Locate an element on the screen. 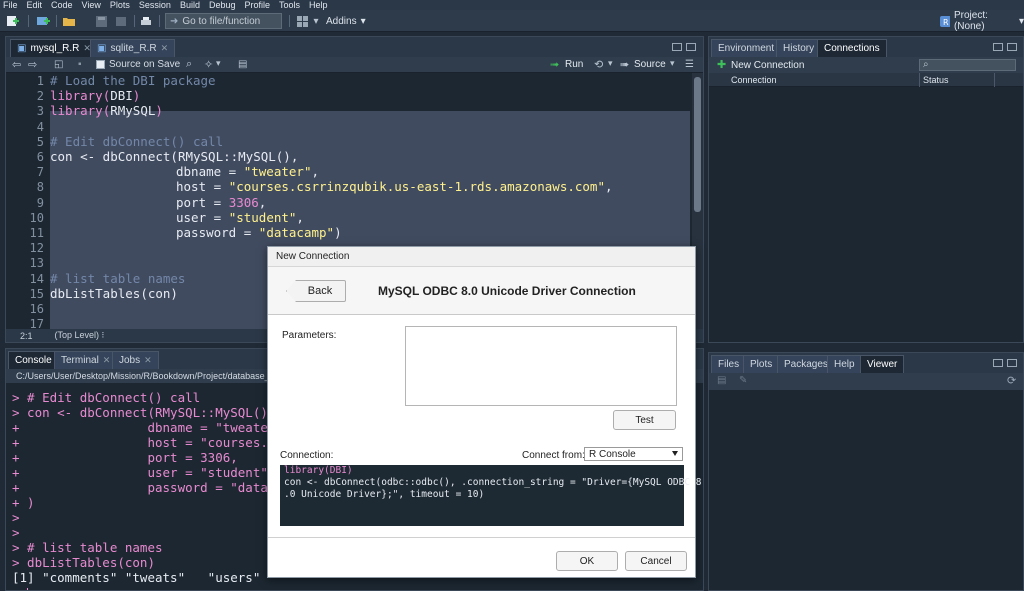 The height and width of the screenshot is (591, 1024). magic-wand-icon: ✧ is located at coordinates (208, 64).